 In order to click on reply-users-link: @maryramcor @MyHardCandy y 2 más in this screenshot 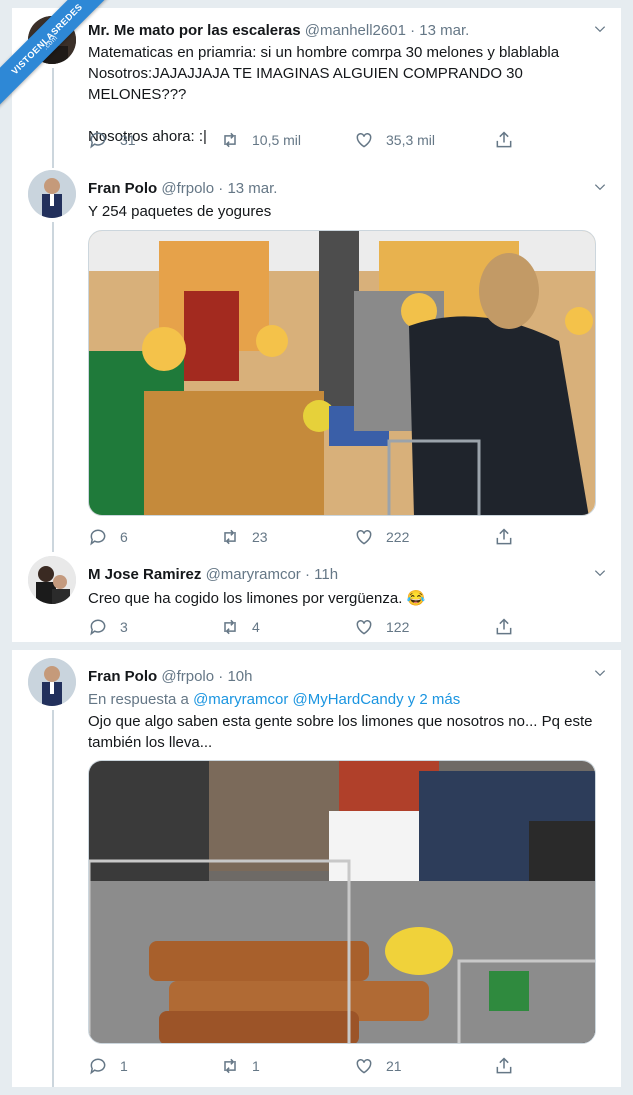, I will do `click(326, 699)`.